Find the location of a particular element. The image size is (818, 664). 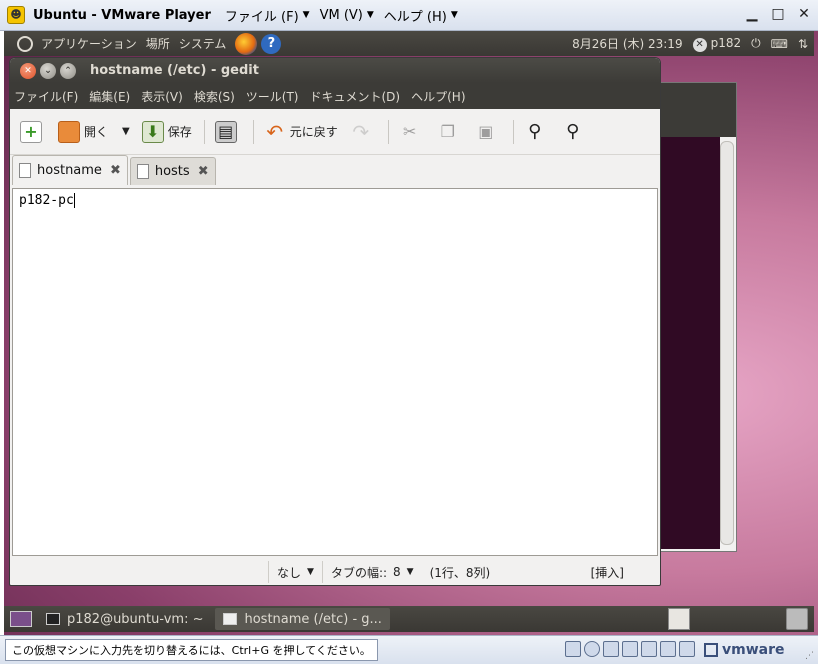

menu-tools: ツール(T) is located at coordinates (272, 96).